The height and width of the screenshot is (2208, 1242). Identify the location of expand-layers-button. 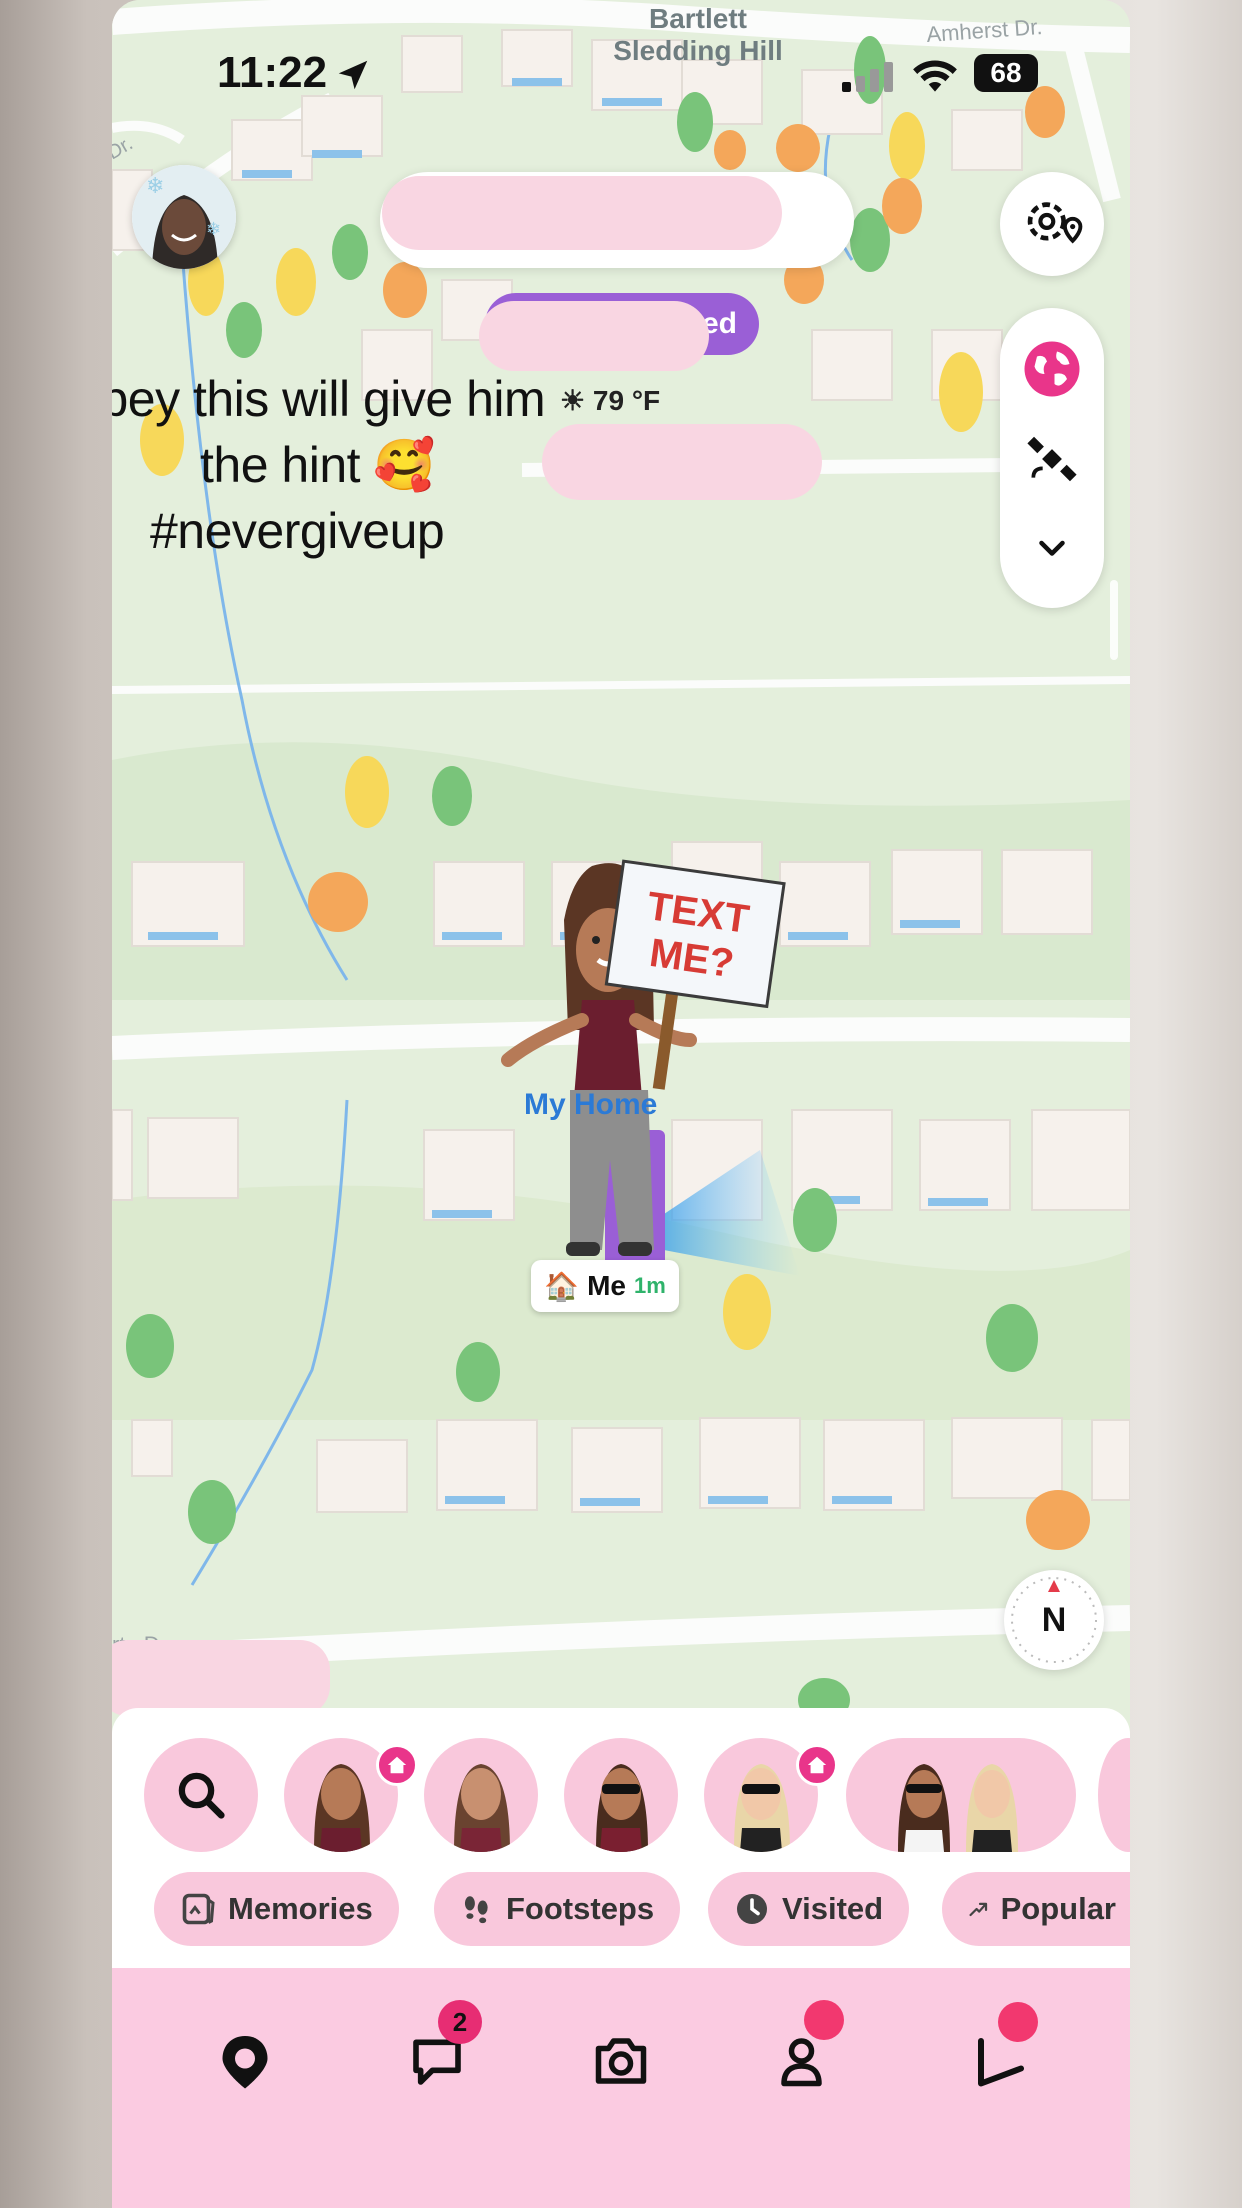
(1052, 549).